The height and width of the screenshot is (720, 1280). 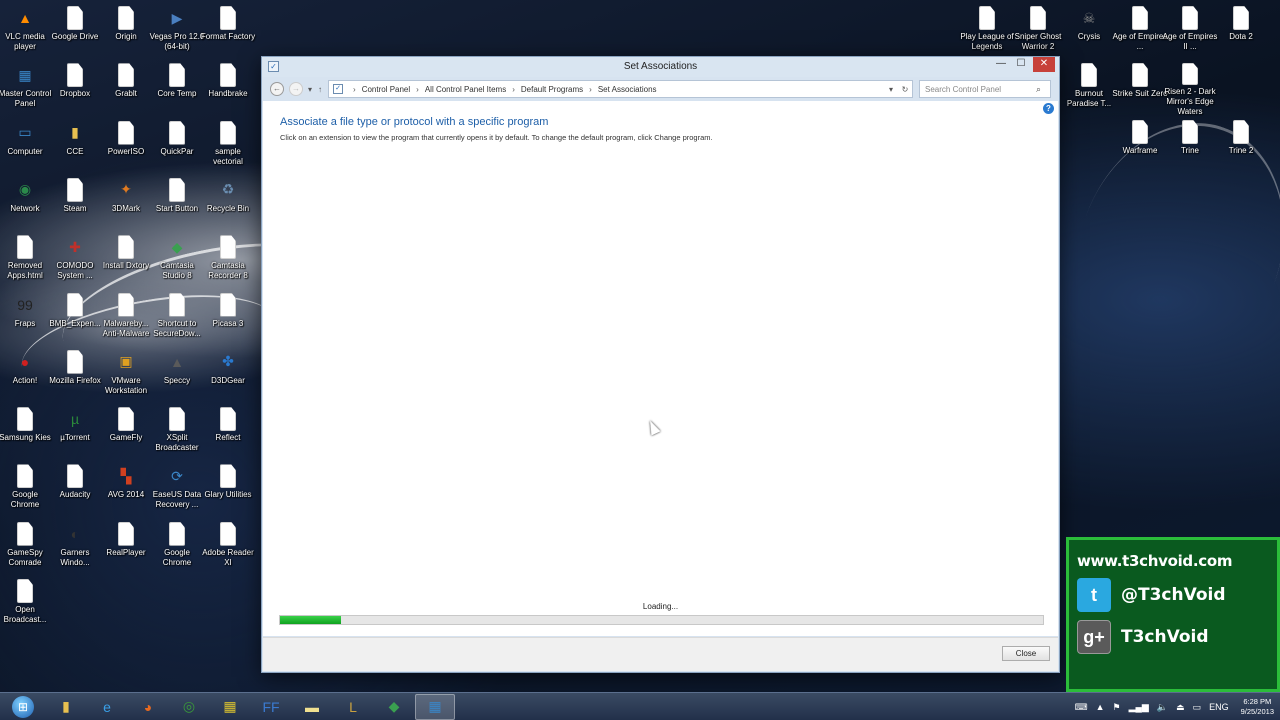 I want to click on search-input: Search Control Panel, so click(x=980, y=89).